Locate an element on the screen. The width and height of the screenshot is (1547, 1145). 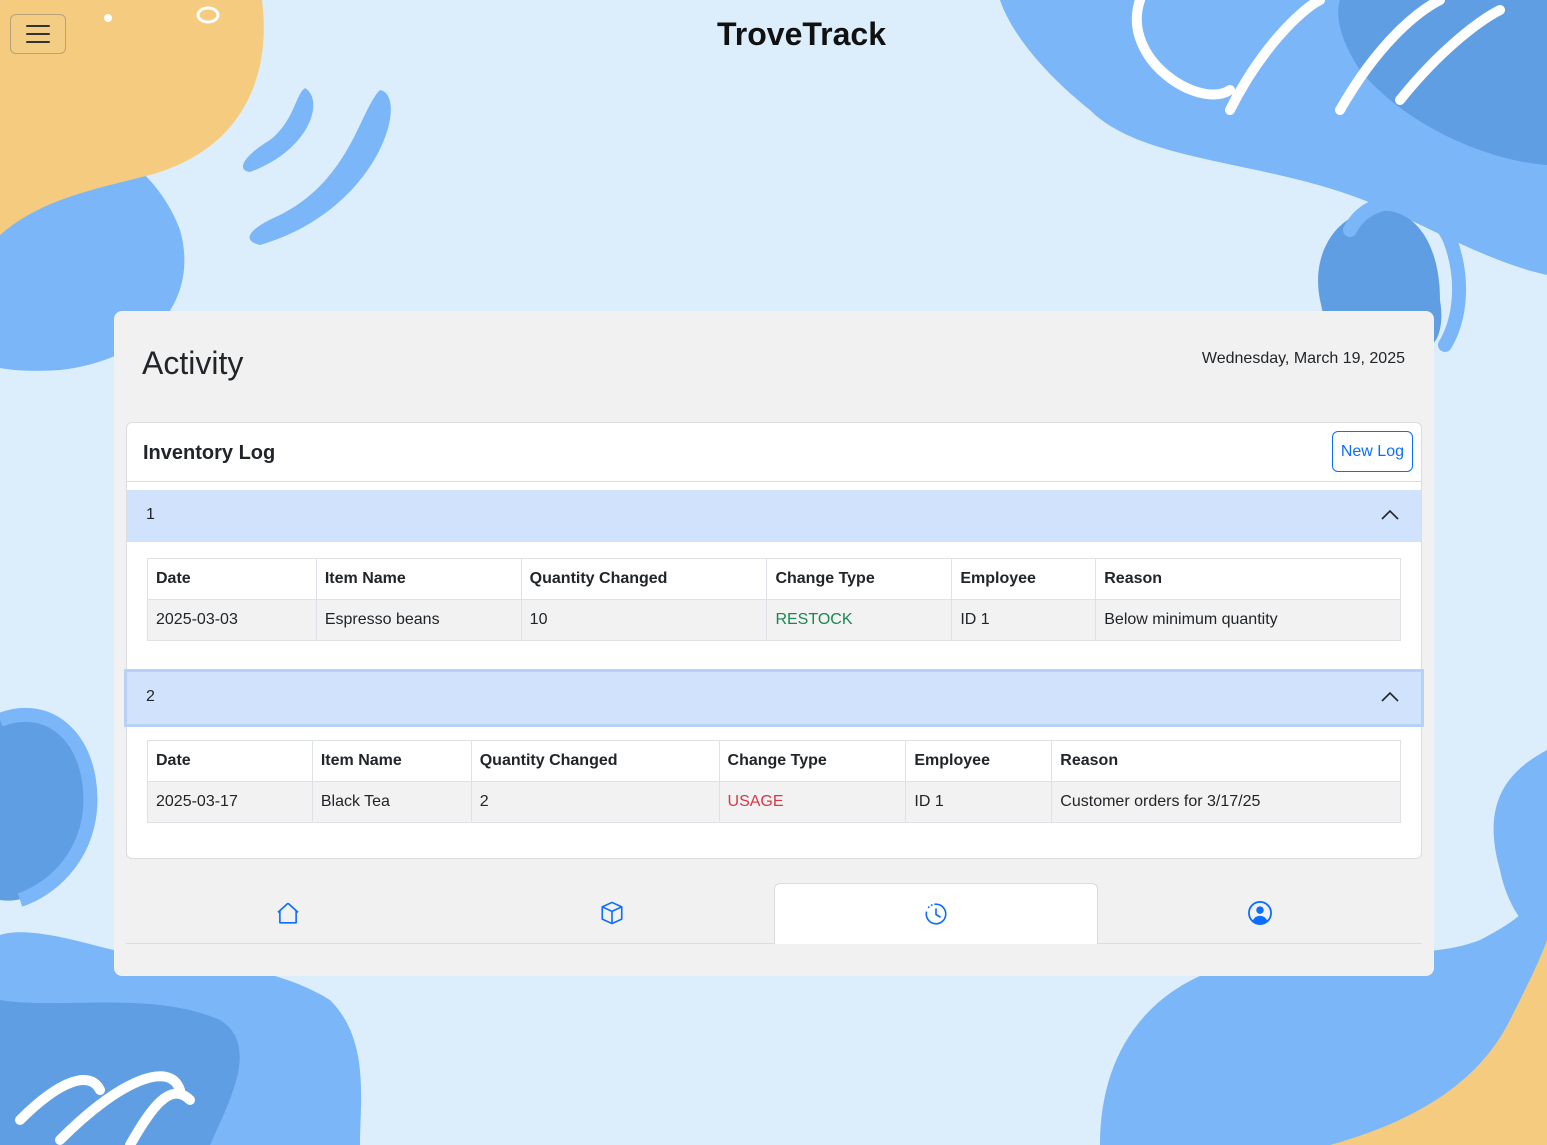
cell-date: 2025-03-17 is located at coordinates (230, 802).